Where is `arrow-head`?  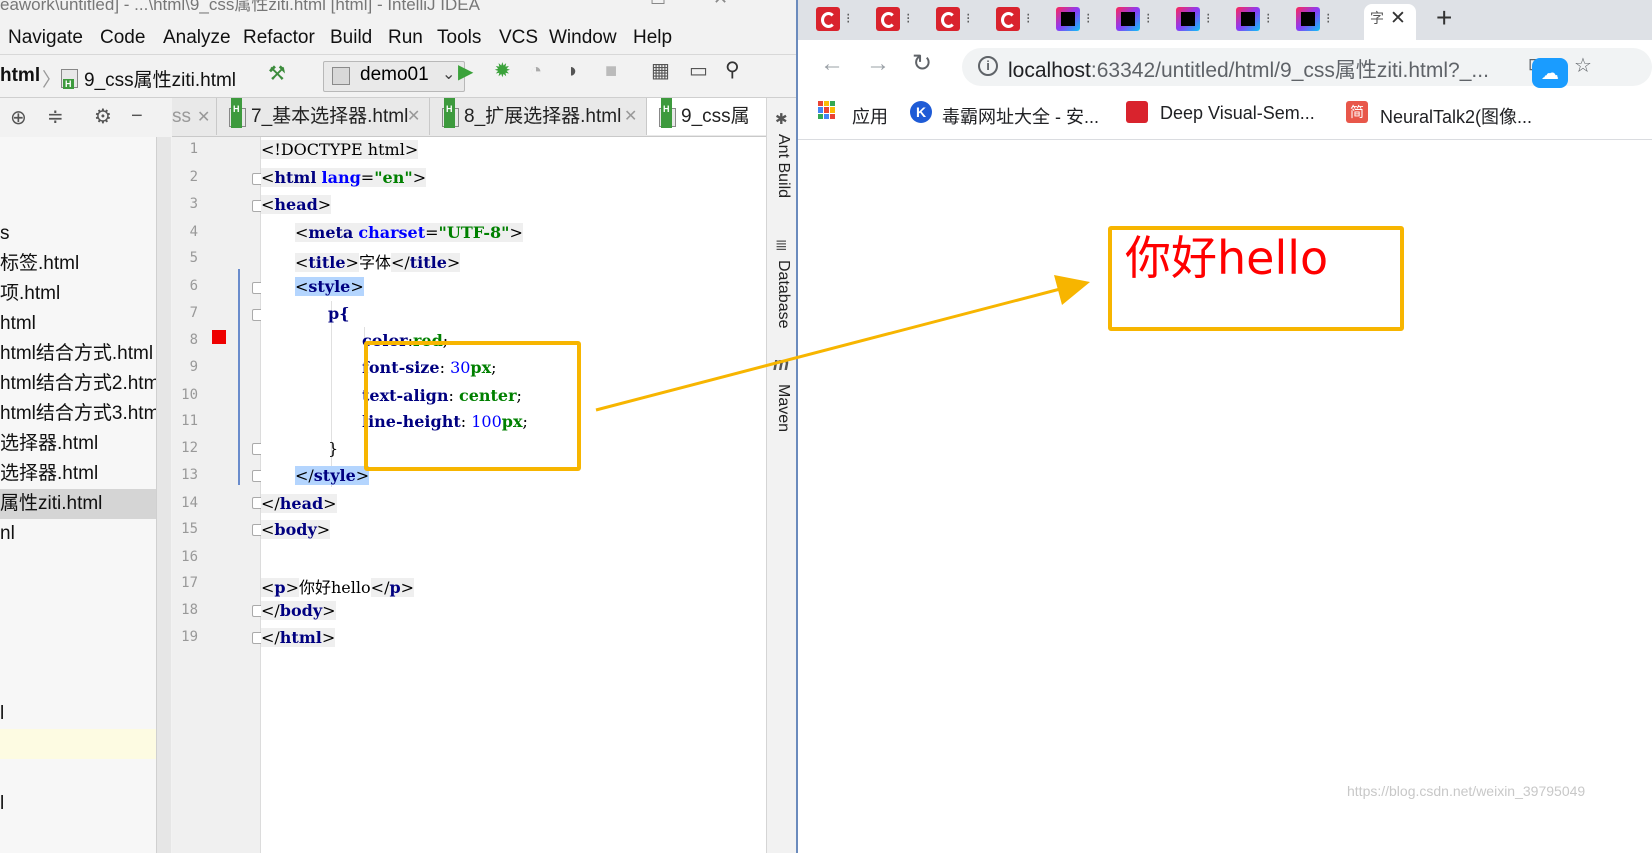 arrow-head is located at coordinates (1072, 290).